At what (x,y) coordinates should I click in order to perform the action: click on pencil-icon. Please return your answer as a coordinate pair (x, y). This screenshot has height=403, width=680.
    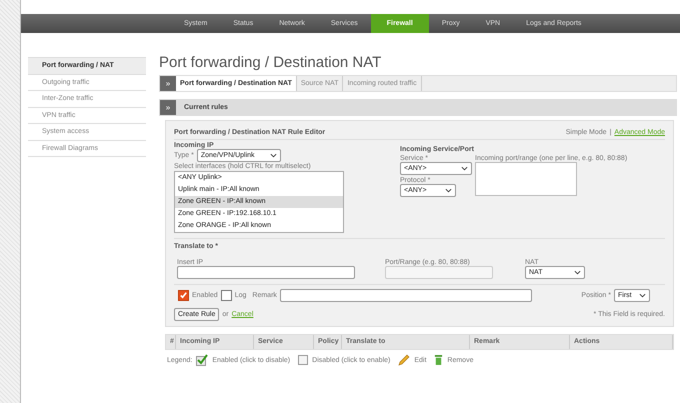
    Looking at the image, I should click on (404, 360).